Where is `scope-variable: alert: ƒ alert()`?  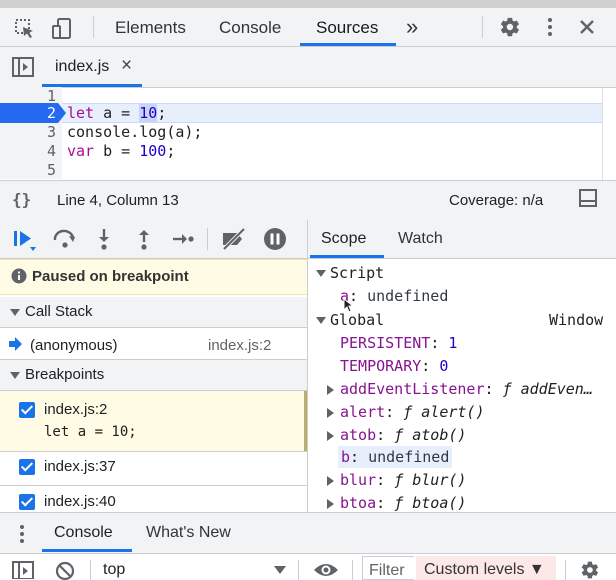
scope-variable: alert: ƒ alert() is located at coordinates (406, 412).